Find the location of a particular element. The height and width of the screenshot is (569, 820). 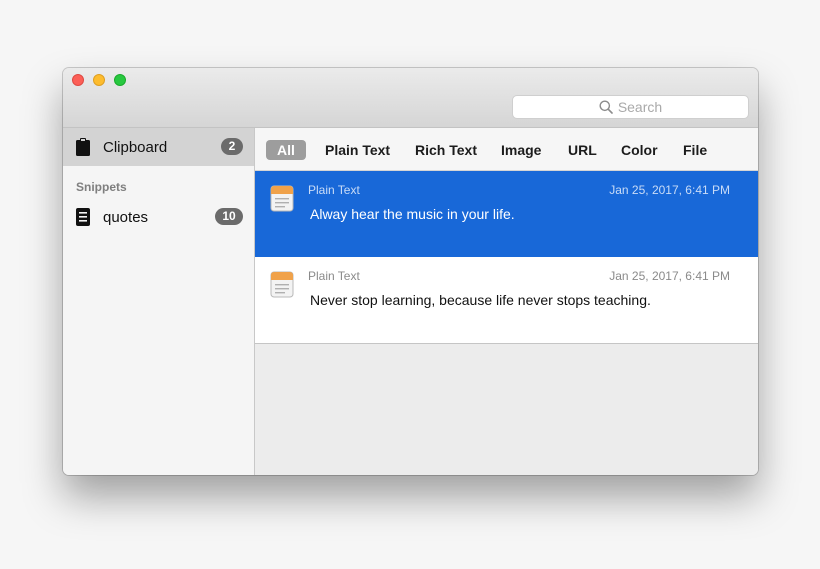

filter-image: Image is located at coordinates (521, 150).